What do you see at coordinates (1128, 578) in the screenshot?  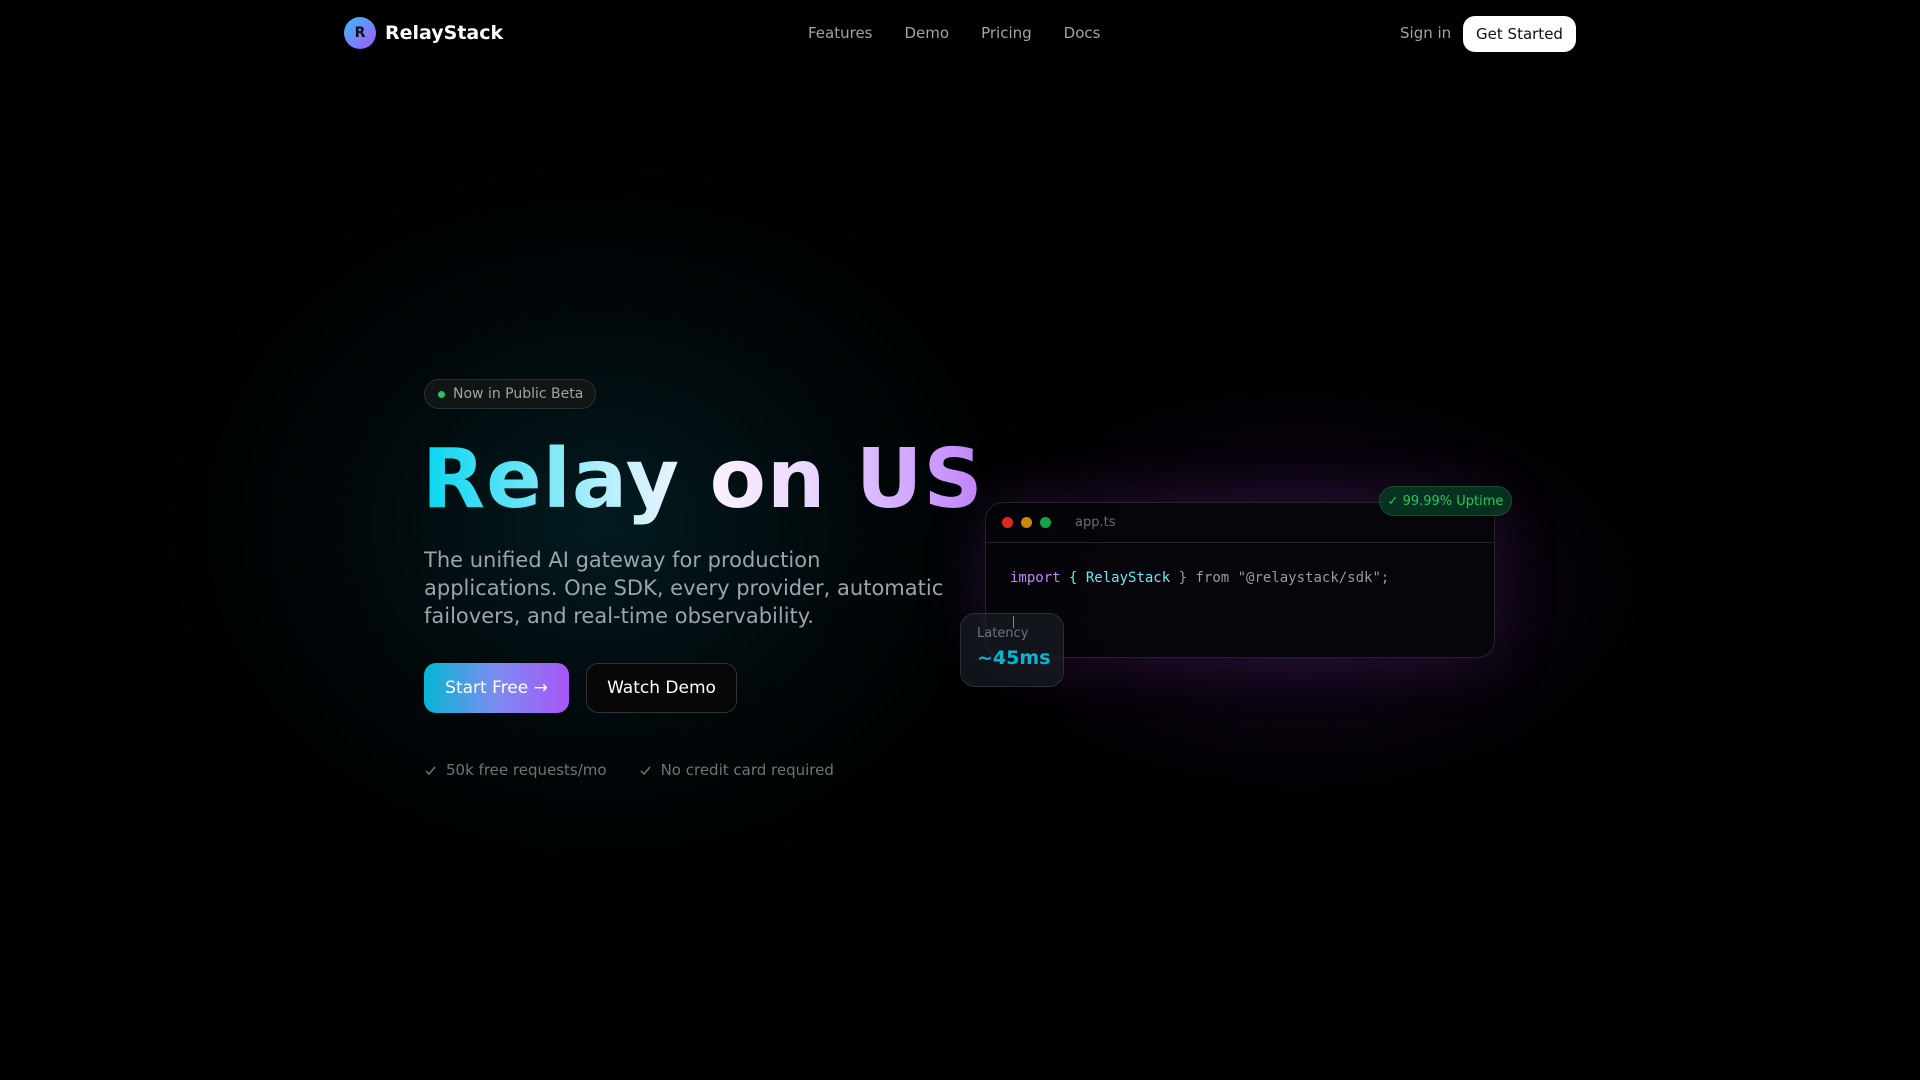 I see `code-identifier: RelayStack` at bounding box center [1128, 578].